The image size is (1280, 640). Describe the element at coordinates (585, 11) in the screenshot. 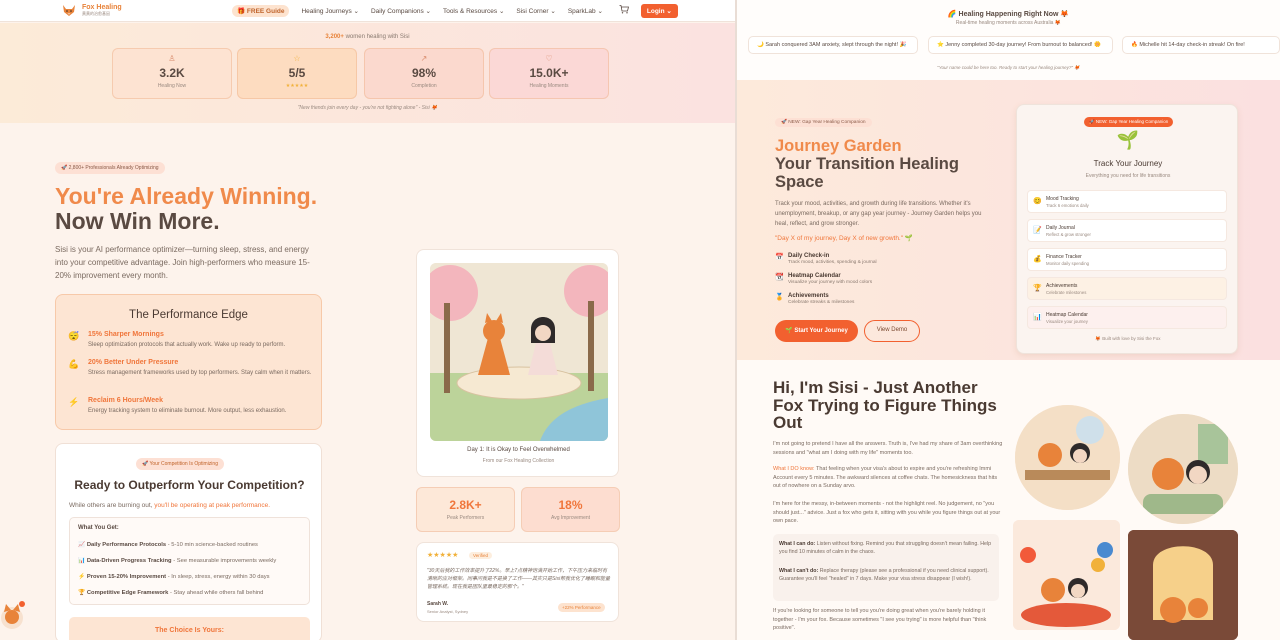

I see `nav-sparklab: SparkLab ⌄` at that location.